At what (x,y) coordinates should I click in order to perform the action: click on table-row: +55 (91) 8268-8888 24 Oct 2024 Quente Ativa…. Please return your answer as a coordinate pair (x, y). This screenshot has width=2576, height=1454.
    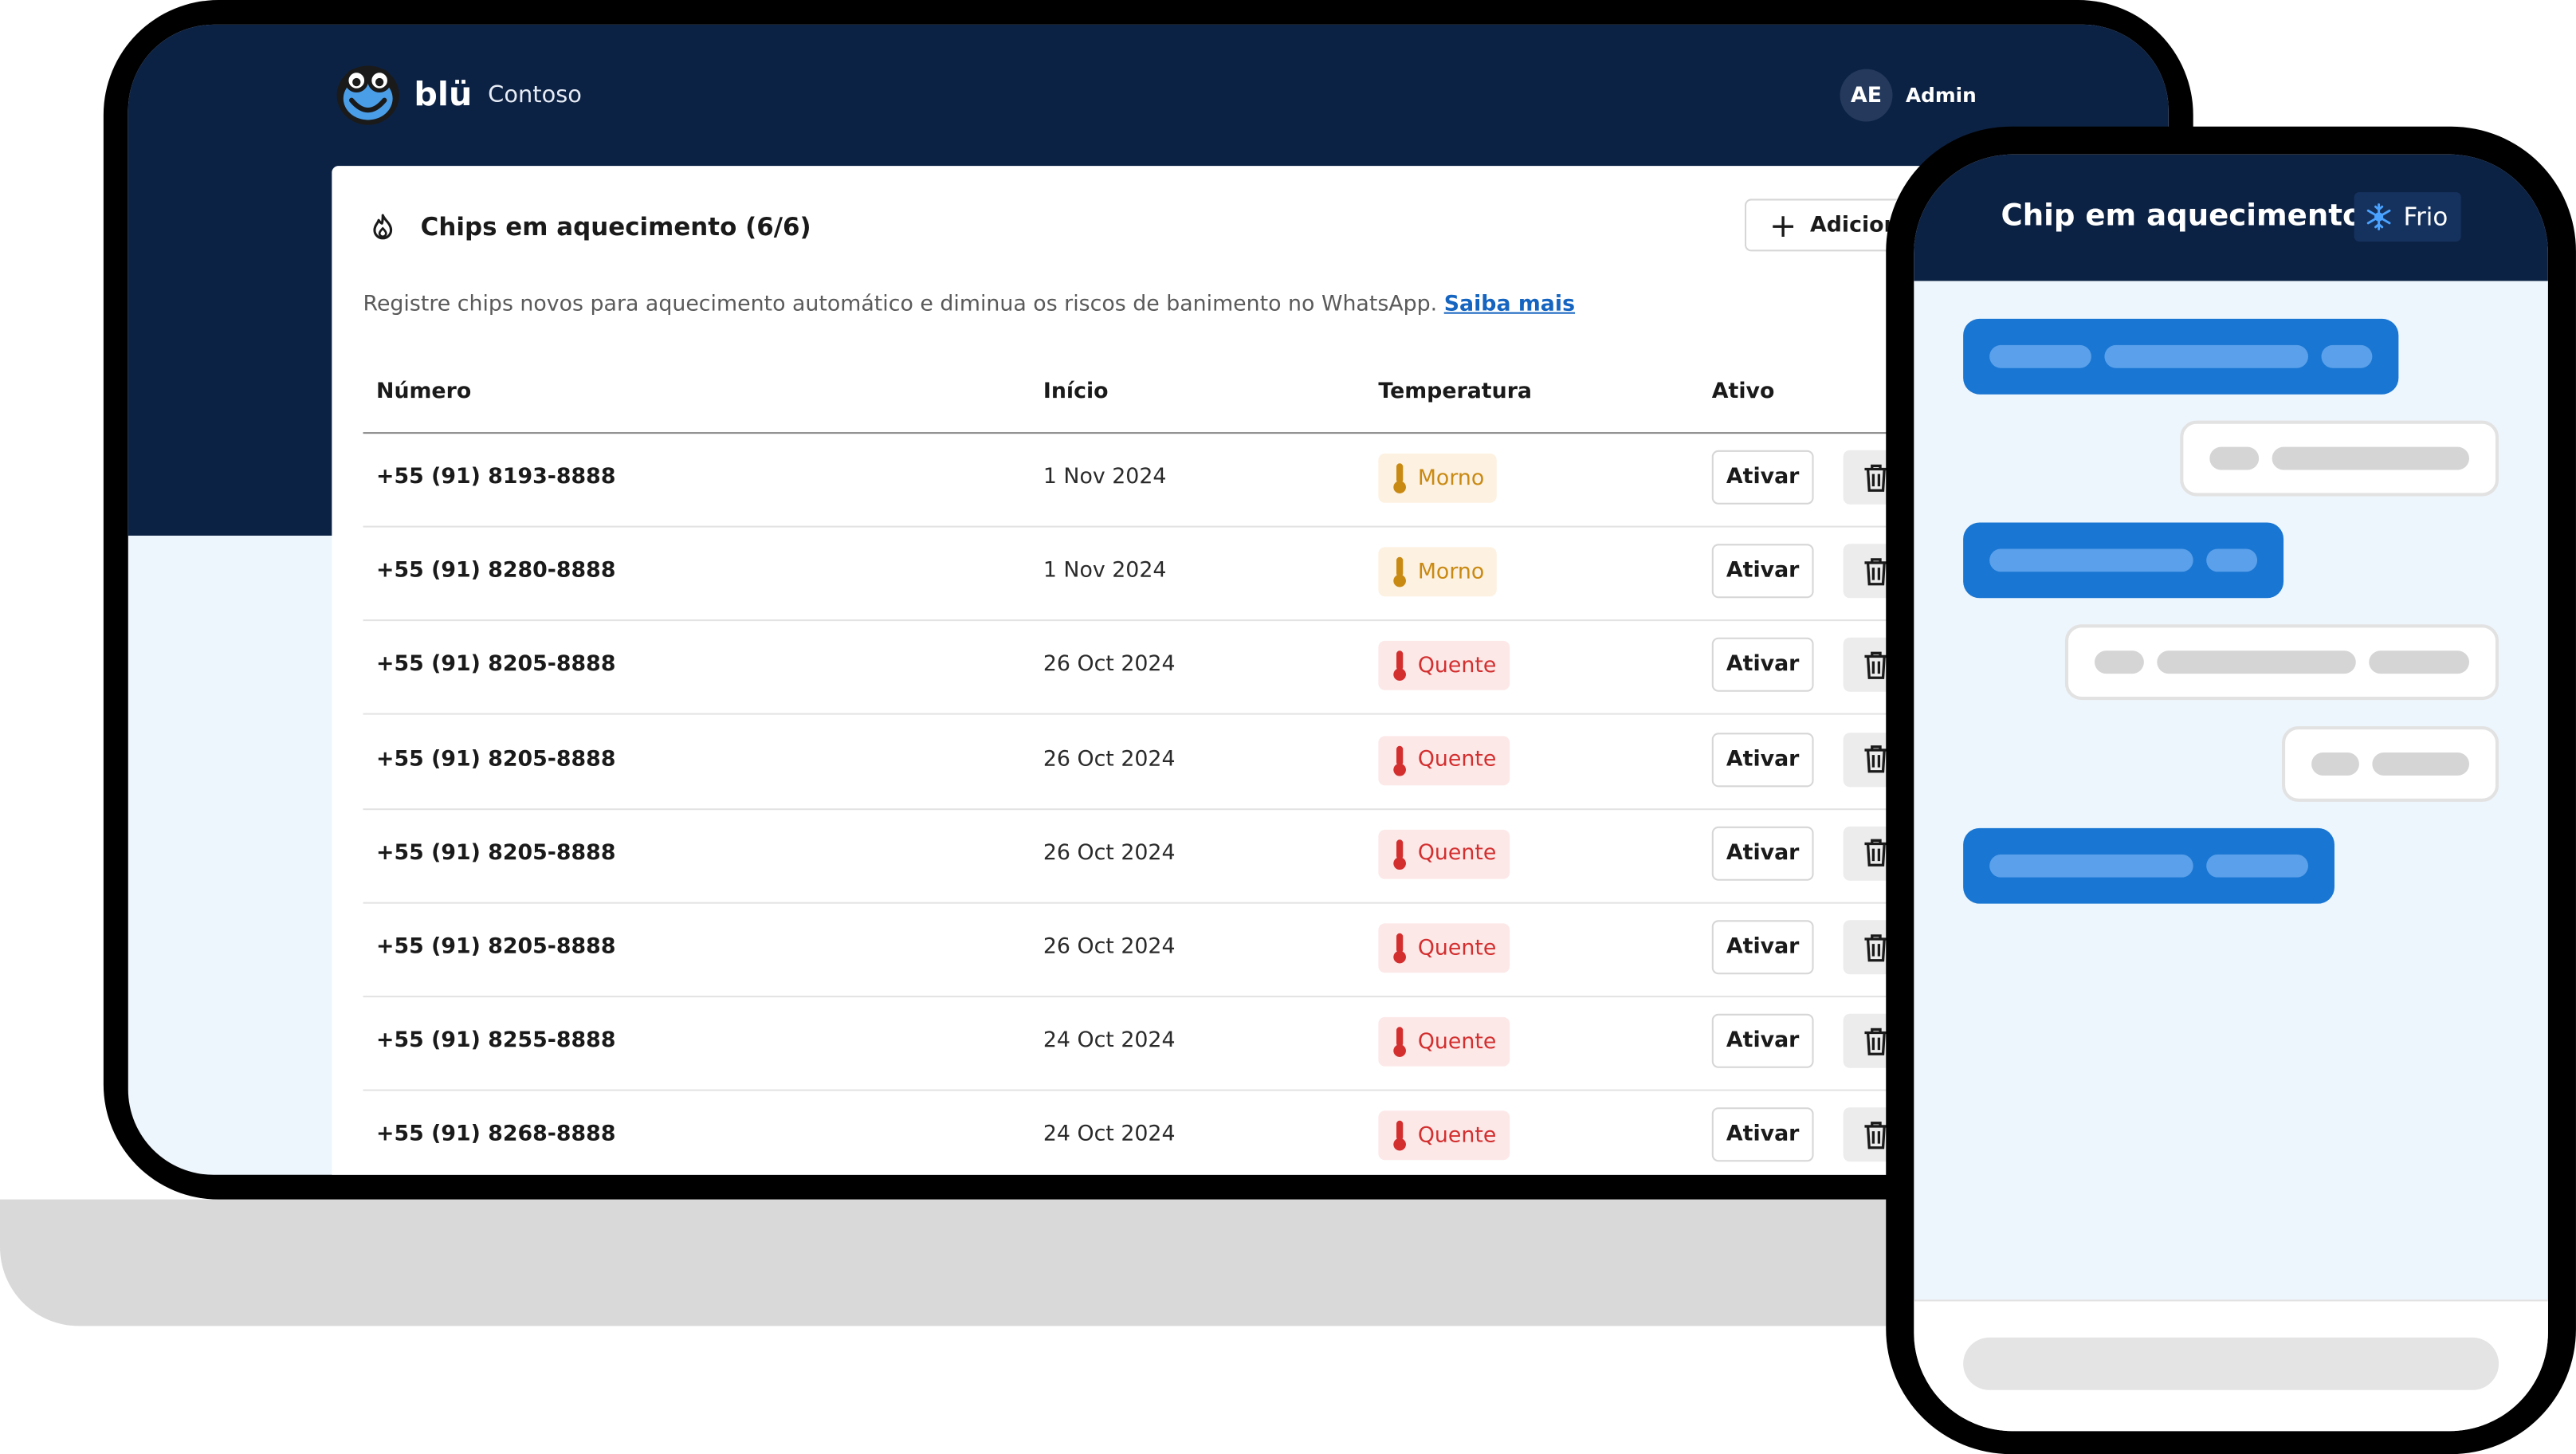
    Looking at the image, I should click on (1184, 1132).